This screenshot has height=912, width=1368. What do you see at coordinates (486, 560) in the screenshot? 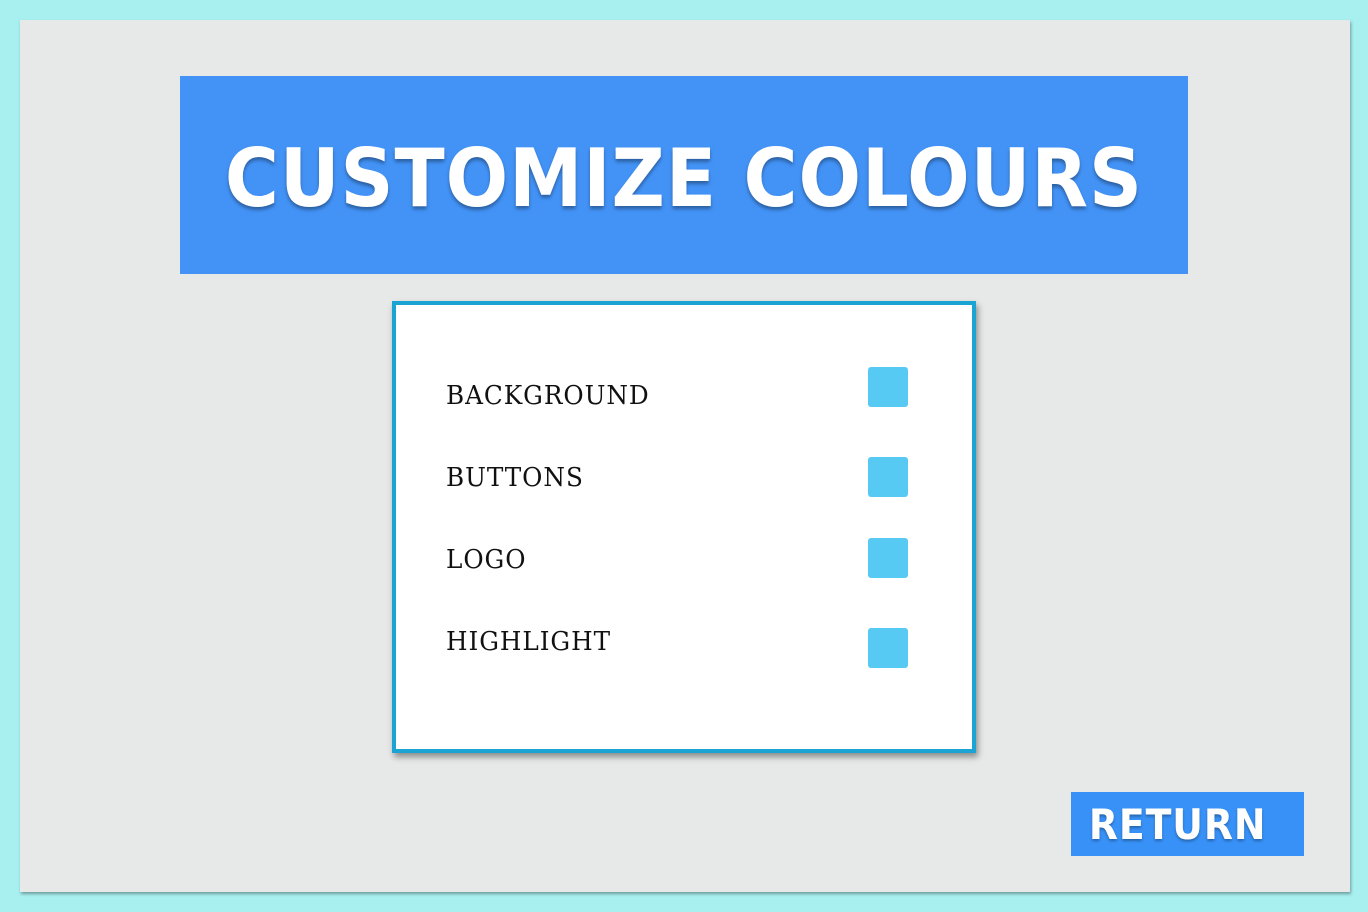
I see `option-label-logo: LOGO` at bounding box center [486, 560].